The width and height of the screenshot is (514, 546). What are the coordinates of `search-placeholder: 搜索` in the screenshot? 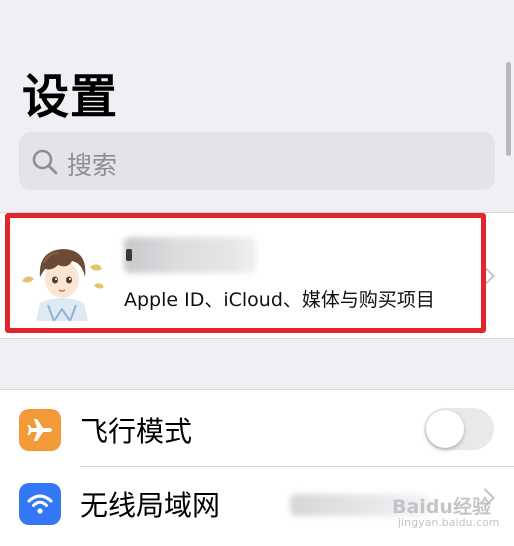 It's located at (92, 165).